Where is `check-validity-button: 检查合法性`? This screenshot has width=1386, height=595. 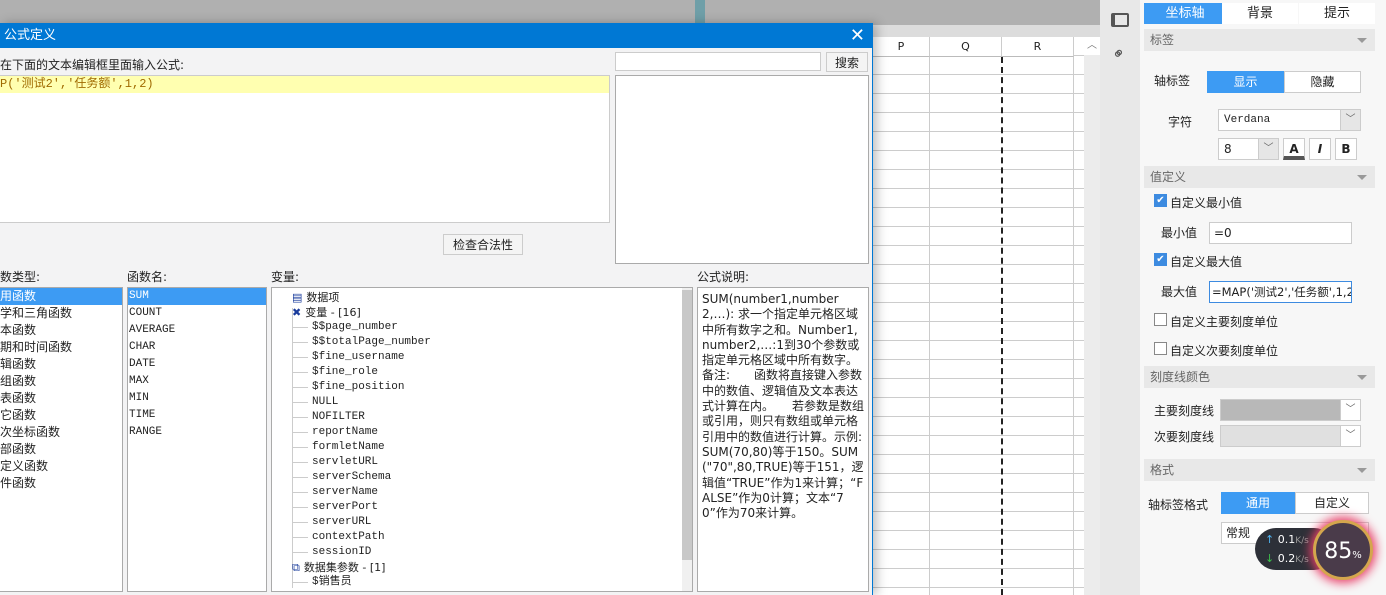 check-validity-button: 检查合法性 is located at coordinates (483, 244).